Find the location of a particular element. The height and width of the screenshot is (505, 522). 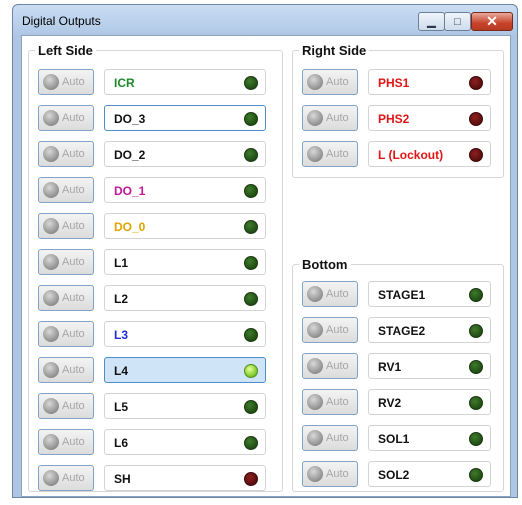

output-name: SH is located at coordinates (122, 479).